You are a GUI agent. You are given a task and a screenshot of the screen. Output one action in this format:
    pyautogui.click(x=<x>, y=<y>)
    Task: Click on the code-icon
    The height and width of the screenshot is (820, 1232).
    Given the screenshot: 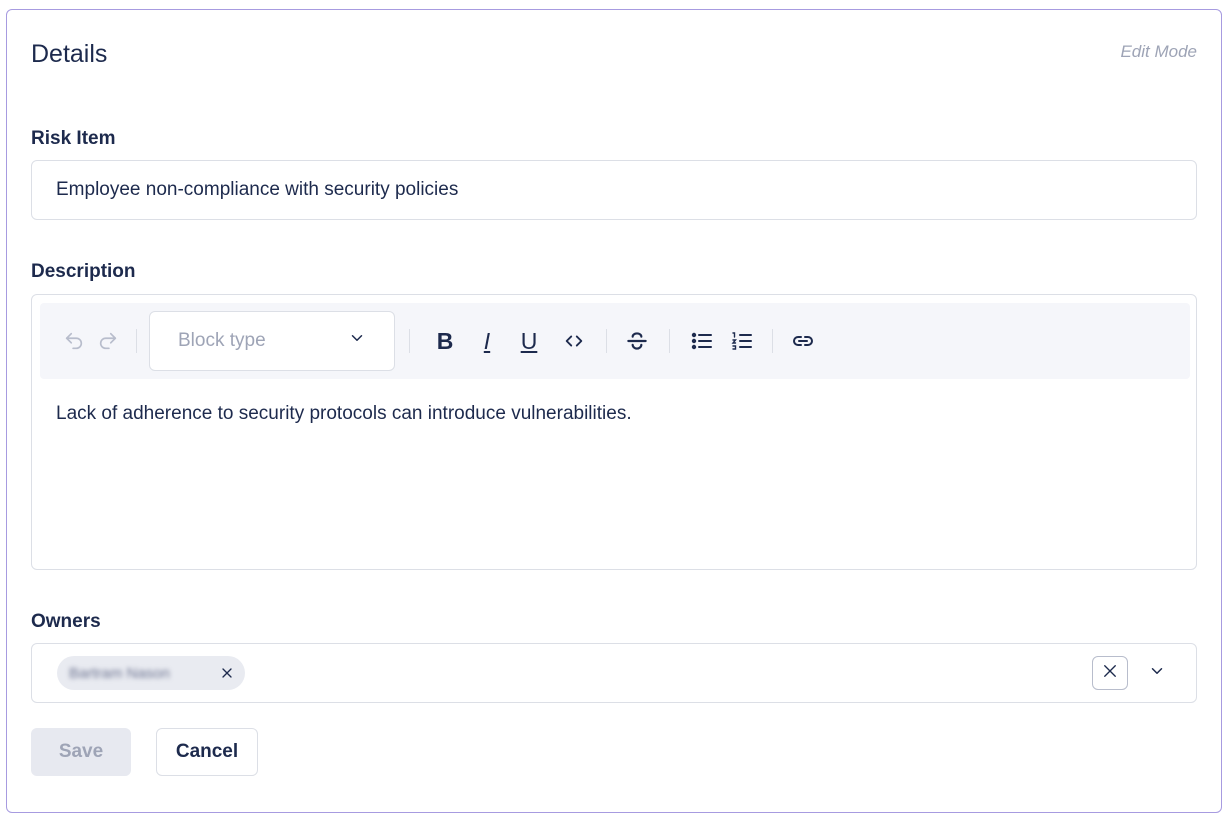 What is the action you would take?
    pyautogui.click(x=574, y=341)
    